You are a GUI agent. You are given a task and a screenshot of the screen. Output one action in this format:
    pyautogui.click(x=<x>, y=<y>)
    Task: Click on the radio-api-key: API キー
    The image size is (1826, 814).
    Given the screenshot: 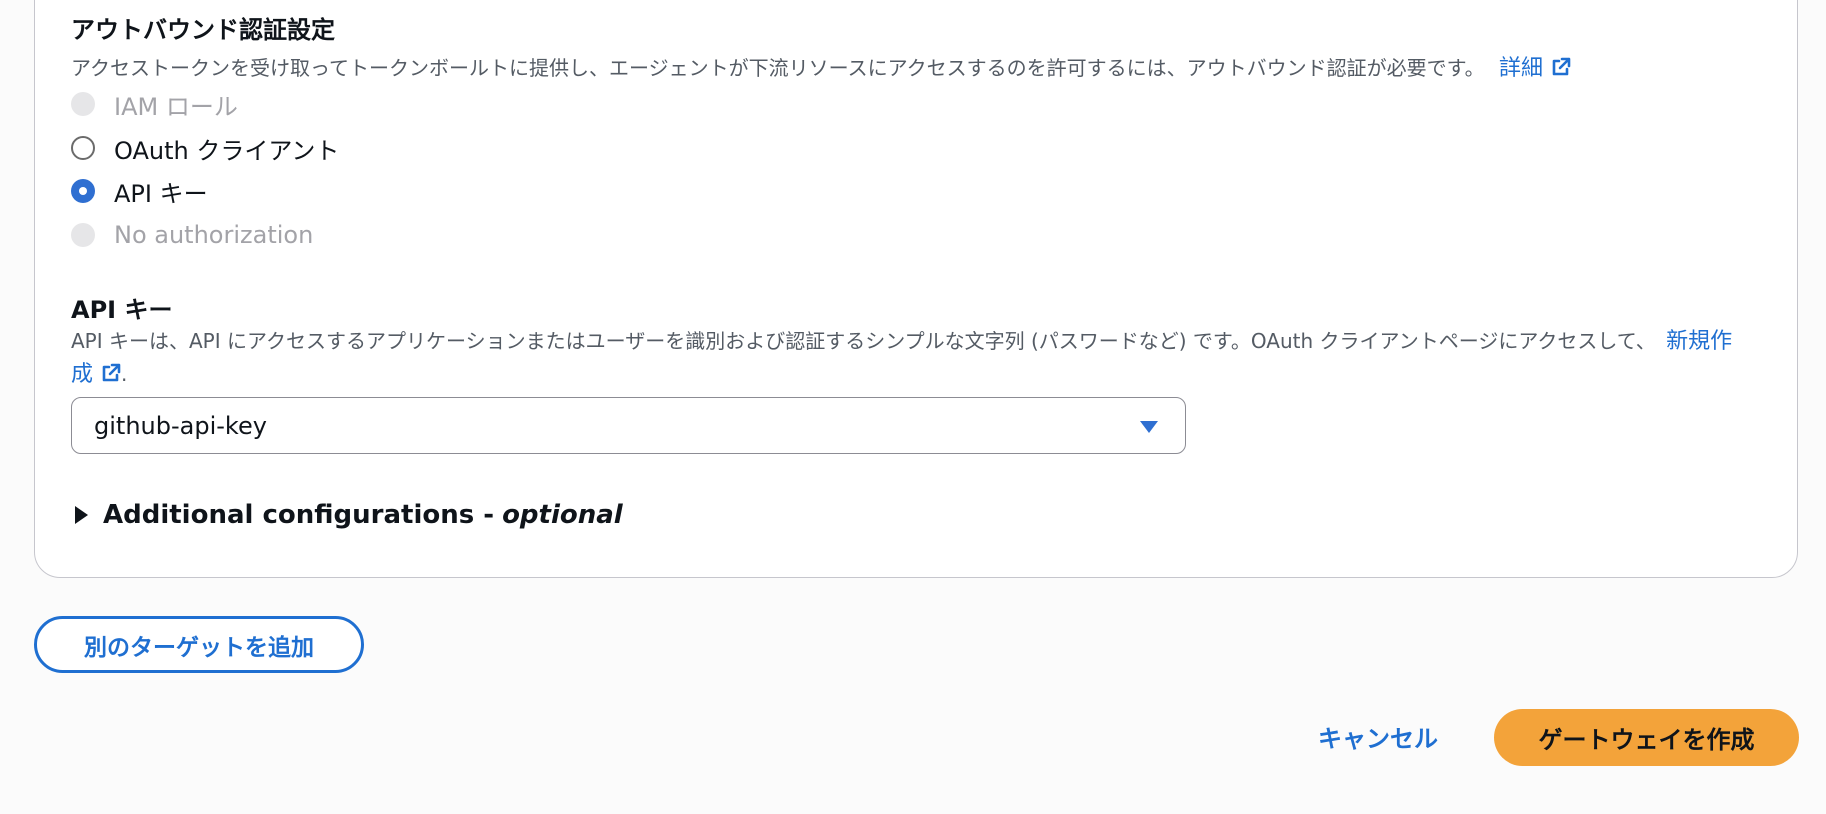 What is the action you would take?
    pyautogui.click(x=139, y=192)
    